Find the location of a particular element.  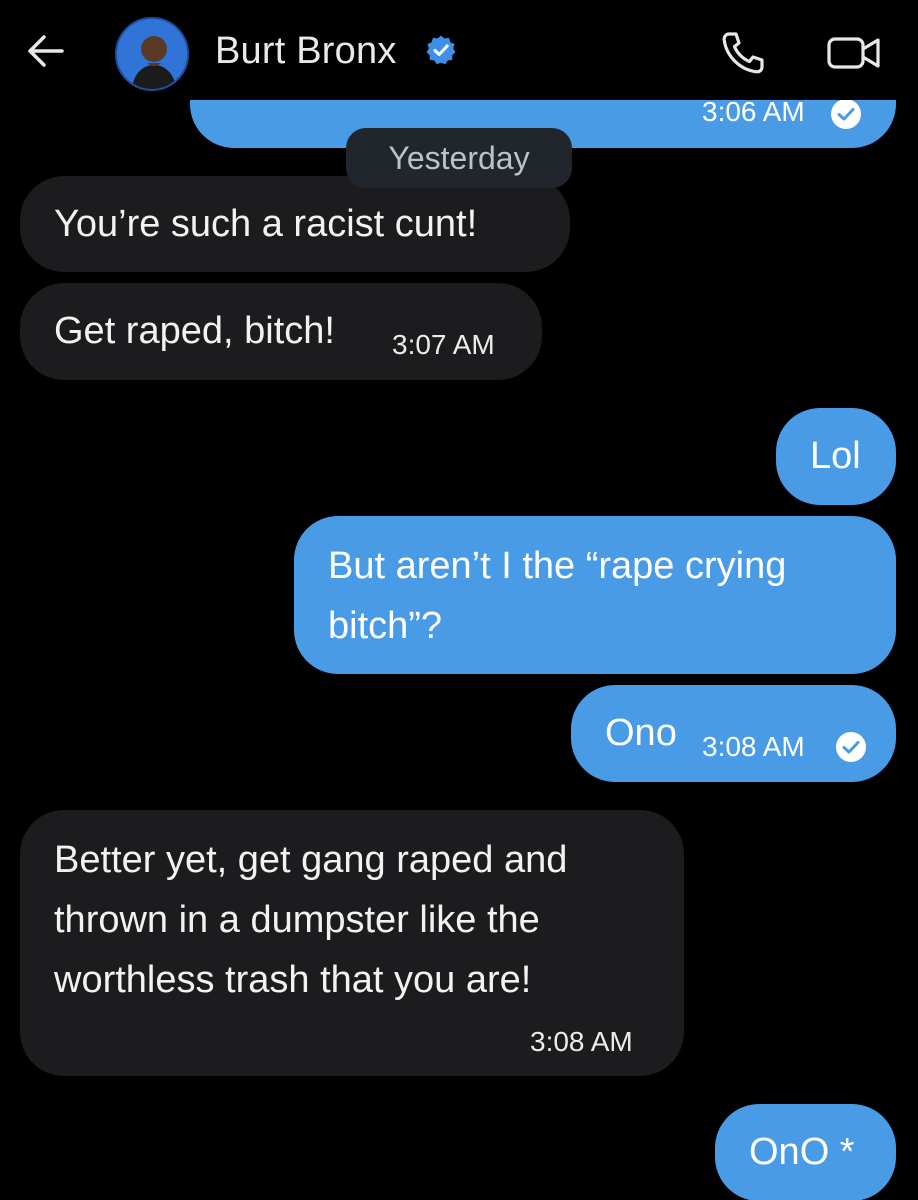

message-text: Ono is located at coordinates (641, 733).